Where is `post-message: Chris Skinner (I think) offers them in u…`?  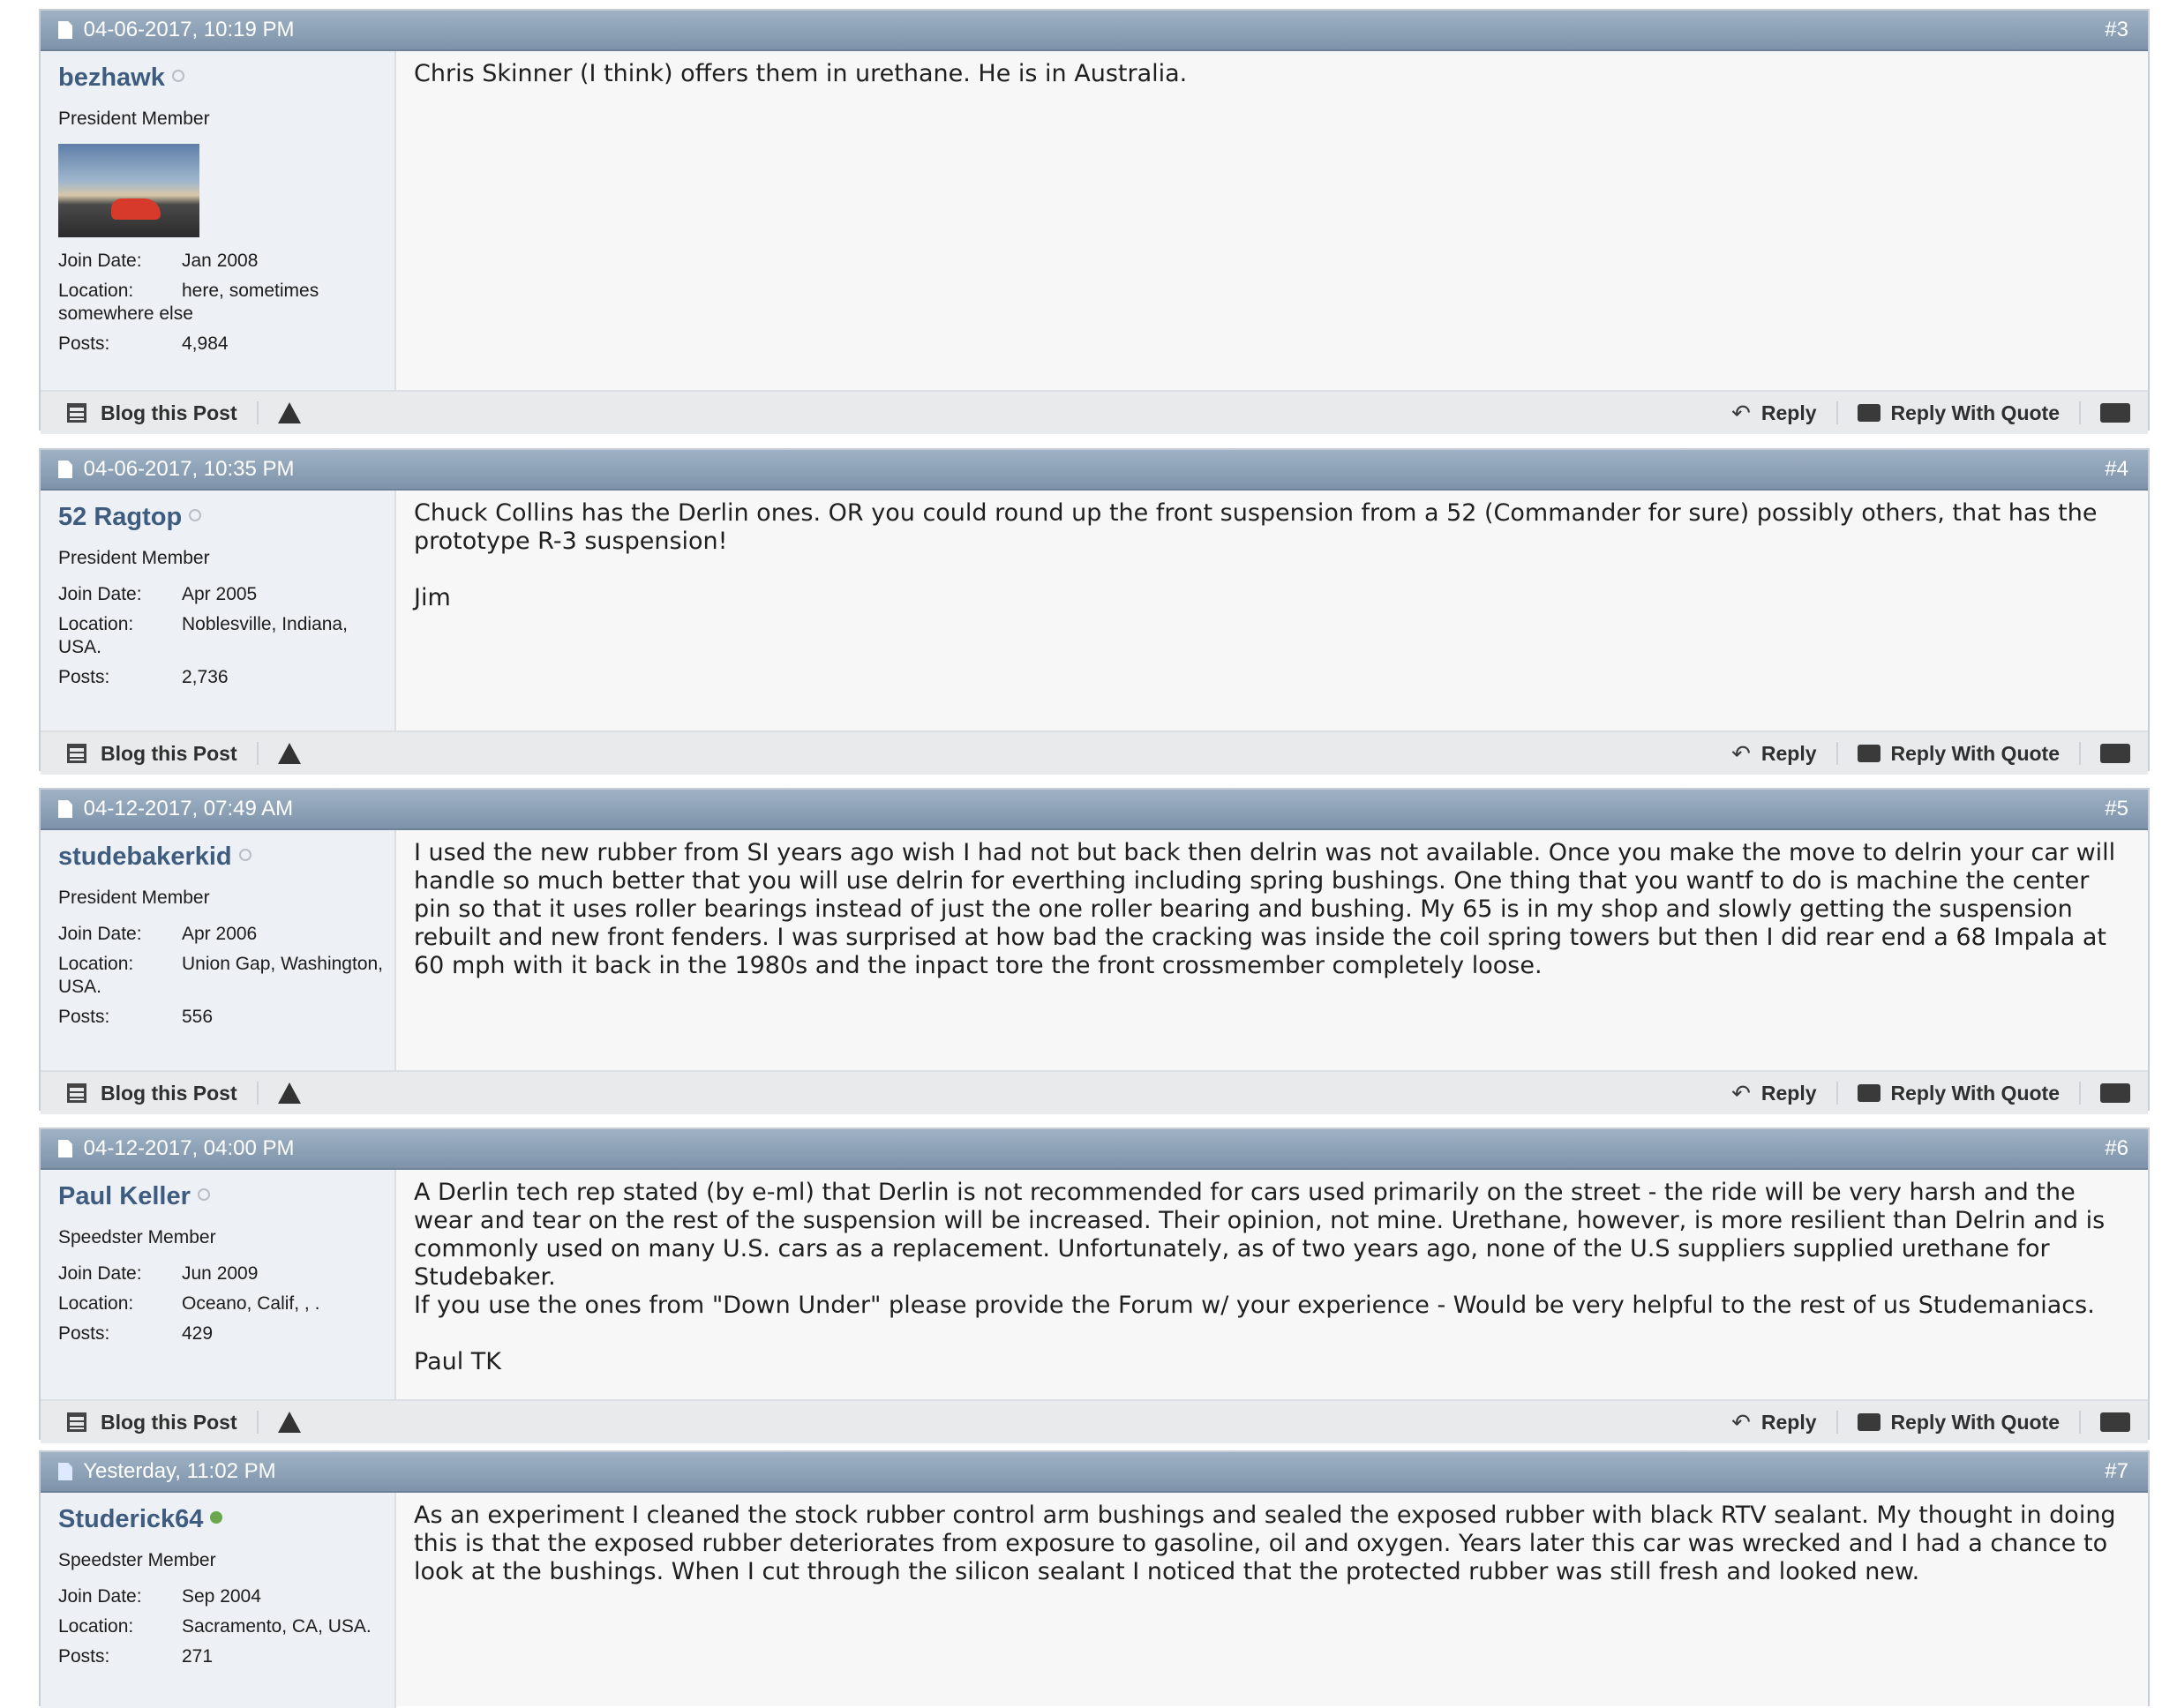 post-message: Chris Skinner (I think) offers them in u… is located at coordinates (801, 73).